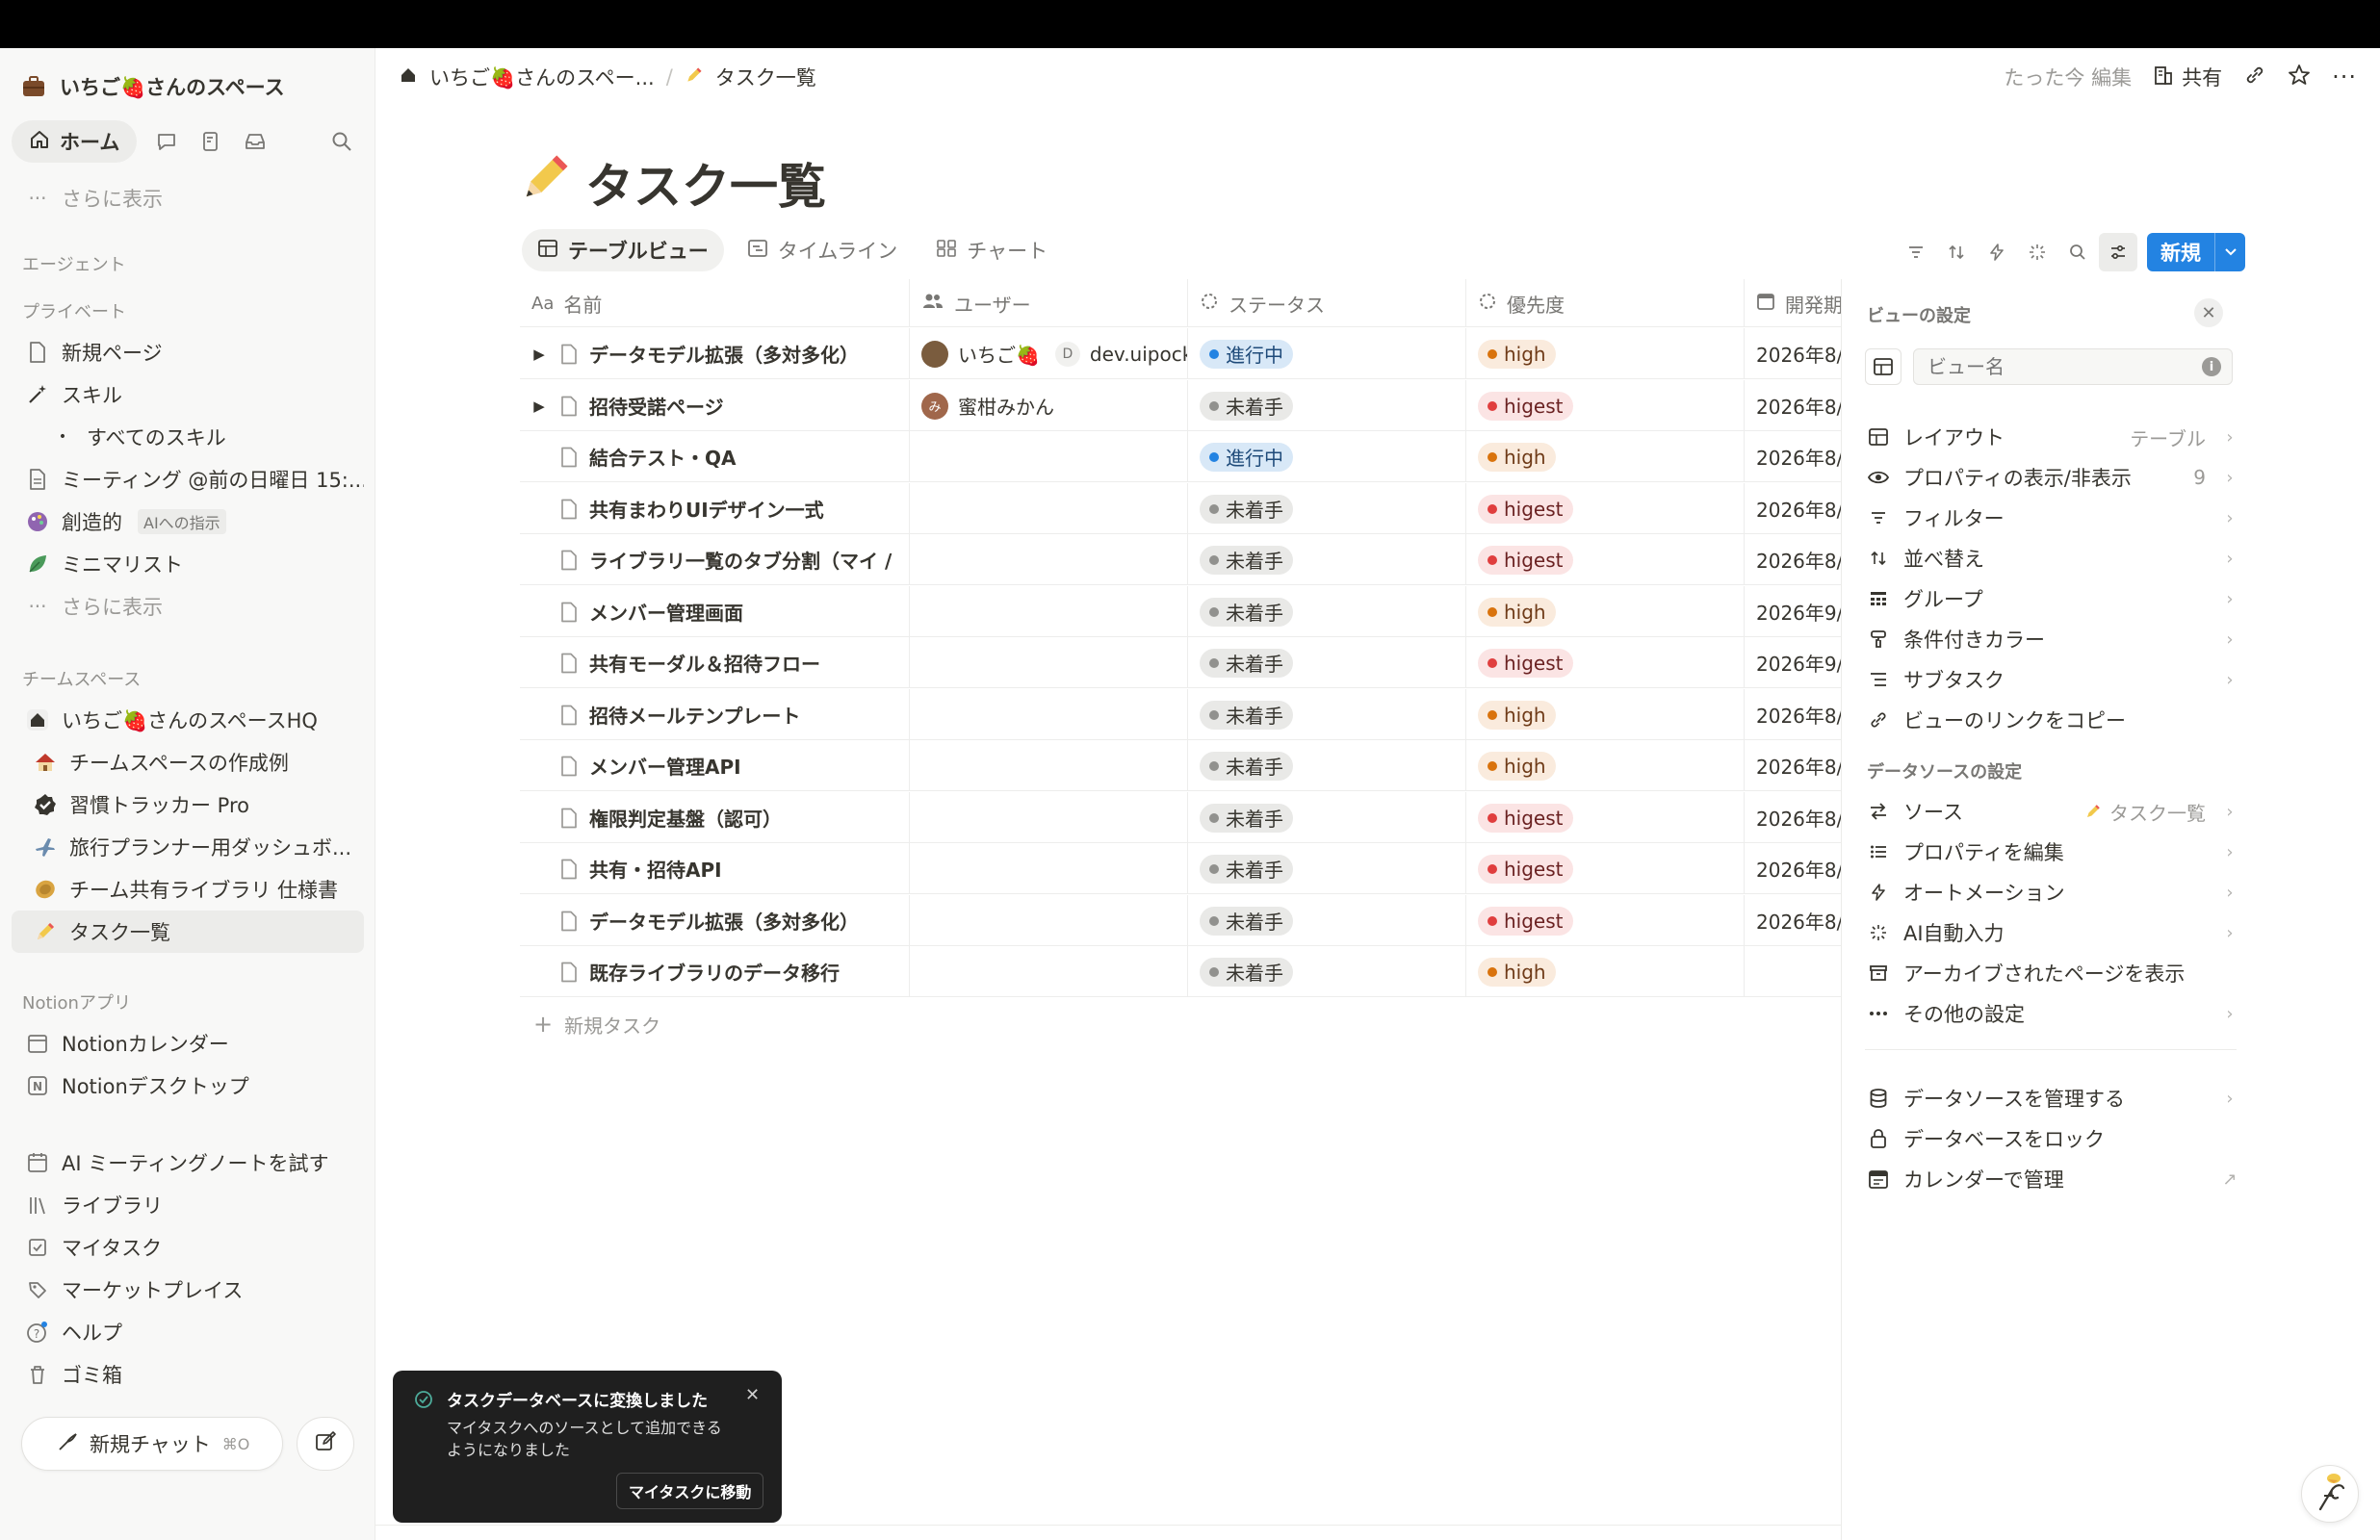 The height and width of the screenshot is (1540, 2380). Describe the element at coordinates (1049, 353) in the screenshot. I see `cell-user: いちご🍓 Ddev.uipocke` at that location.